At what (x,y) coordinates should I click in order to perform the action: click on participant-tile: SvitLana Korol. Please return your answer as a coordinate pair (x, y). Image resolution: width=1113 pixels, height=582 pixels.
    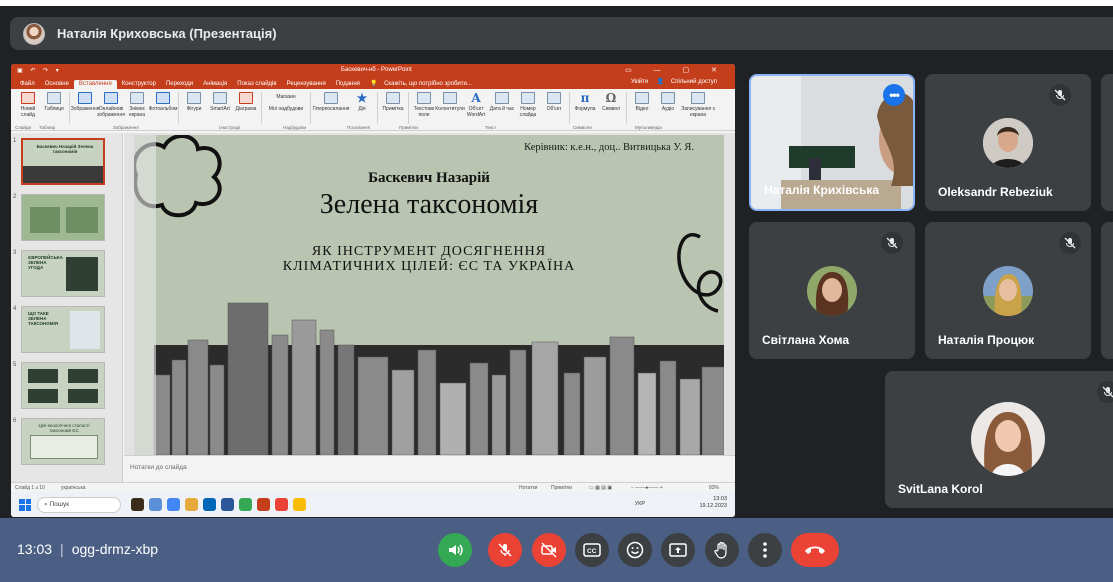
    Looking at the image, I should click on (999, 439).